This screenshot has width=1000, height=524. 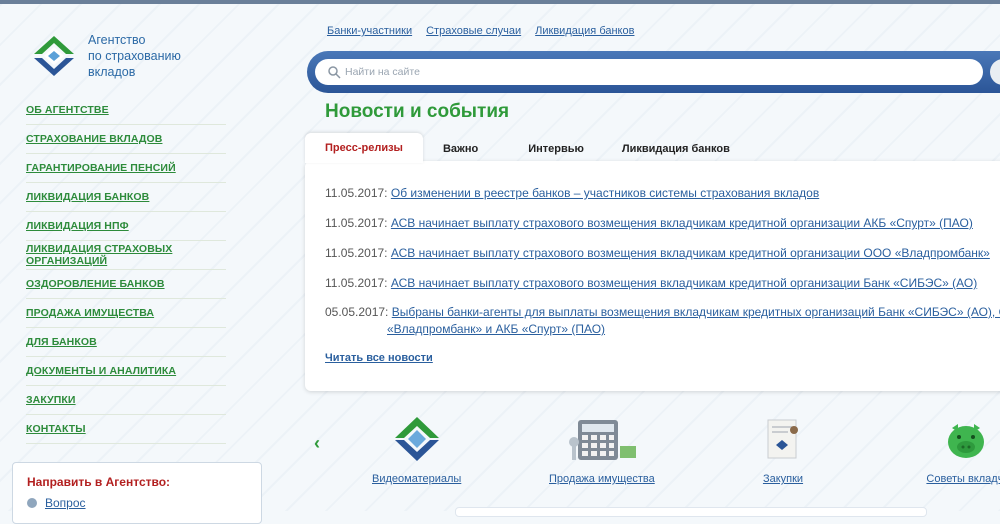 What do you see at coordinates (112, 72) in the screenshot?
I see `logo-line-3: вкладов` at bounding box center [112, 72].